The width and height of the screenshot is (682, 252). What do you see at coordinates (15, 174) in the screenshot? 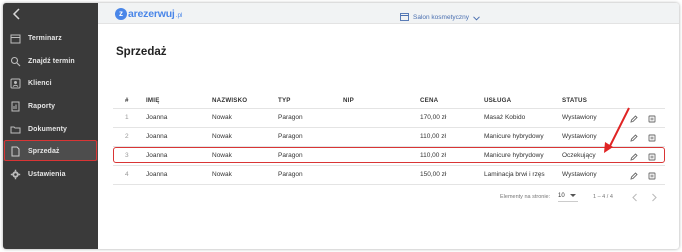
I see `gear-icon` at bounding box center [15, 174].